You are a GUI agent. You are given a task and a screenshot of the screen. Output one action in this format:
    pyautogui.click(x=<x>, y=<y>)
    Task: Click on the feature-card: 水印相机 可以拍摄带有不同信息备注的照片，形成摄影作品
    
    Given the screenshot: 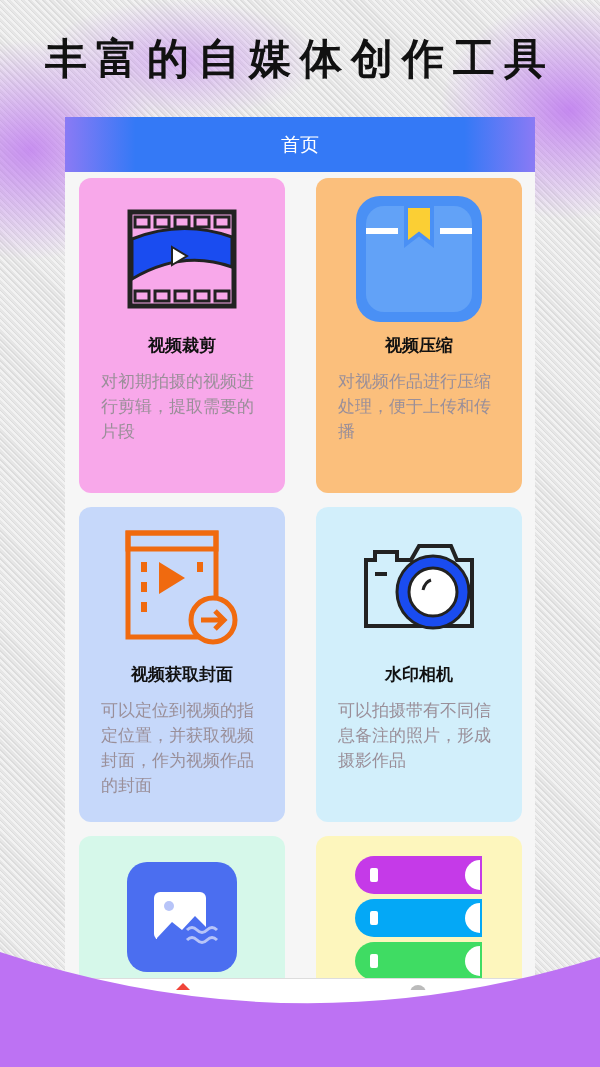 What is the action you would take?
    pyautogui.click(x=419, y=664)
    